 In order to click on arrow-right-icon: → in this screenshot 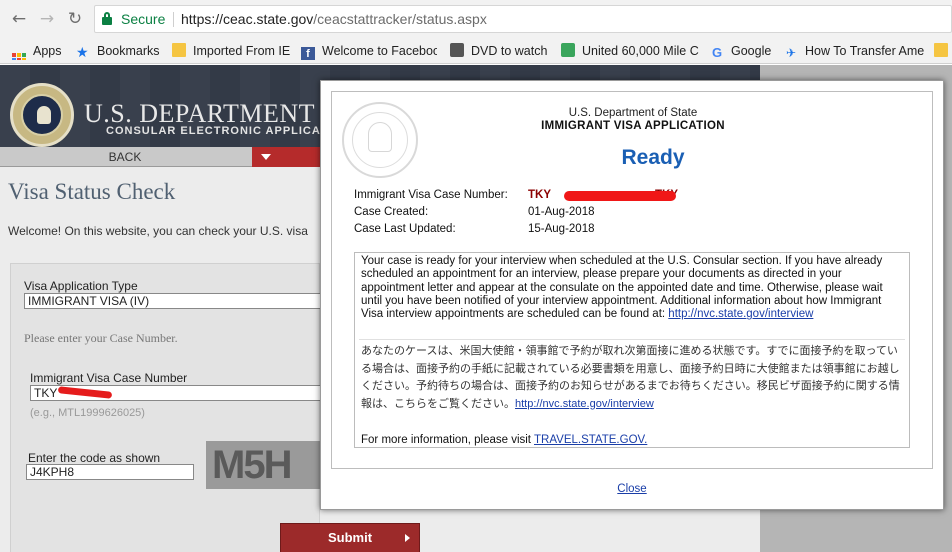, I will do `click(47, 19)`.